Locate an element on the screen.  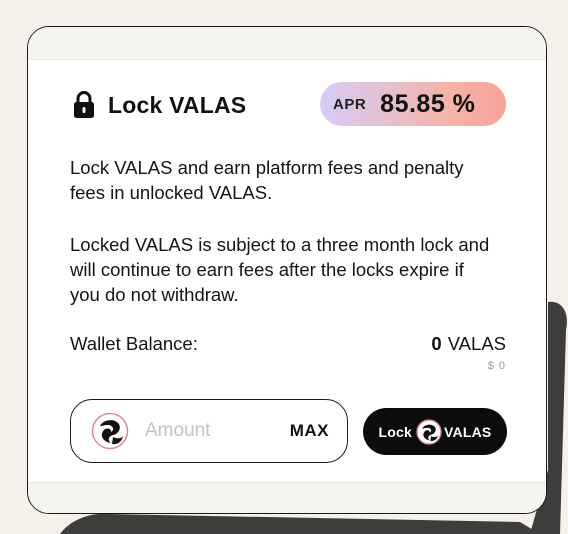
card-title: Lock VALAS is located at coordinates (177, 104).